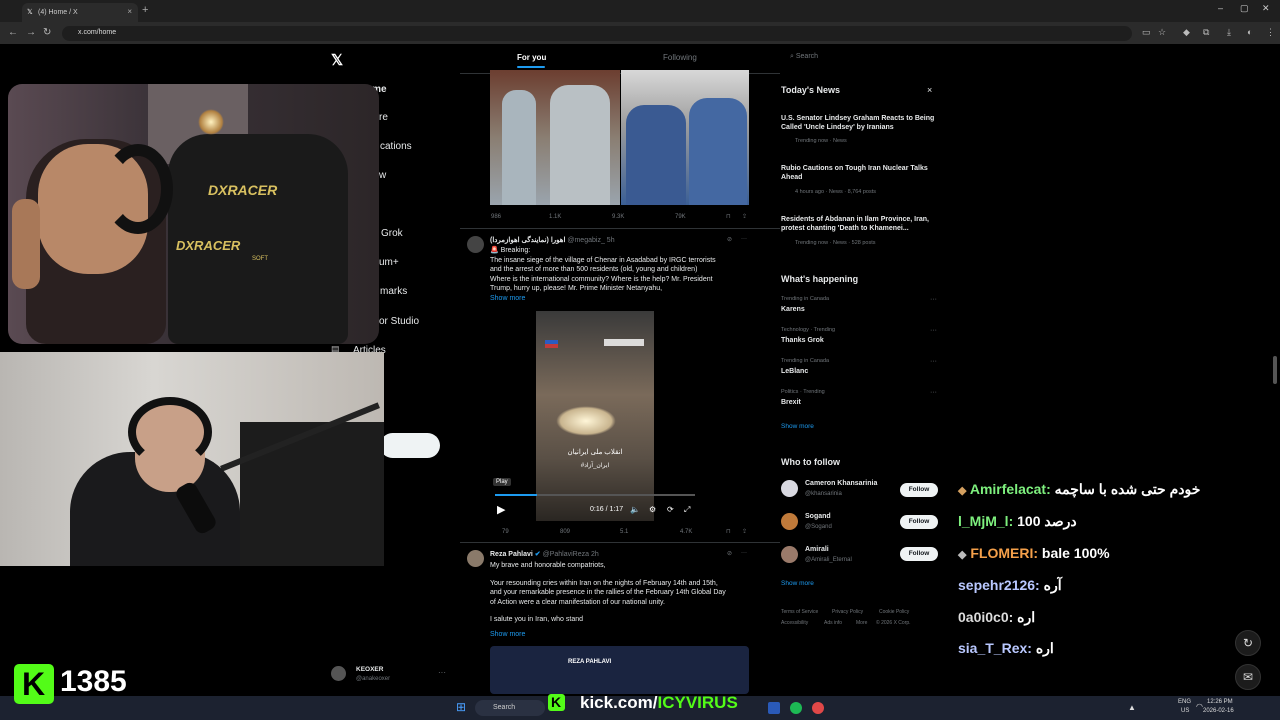 The height and width of the screenshot is (720, 1280). What do you see at coordinates (393, 291) in the screenshot?
I see `nav-bookmarks: marks` at bounding box center [393, 291].